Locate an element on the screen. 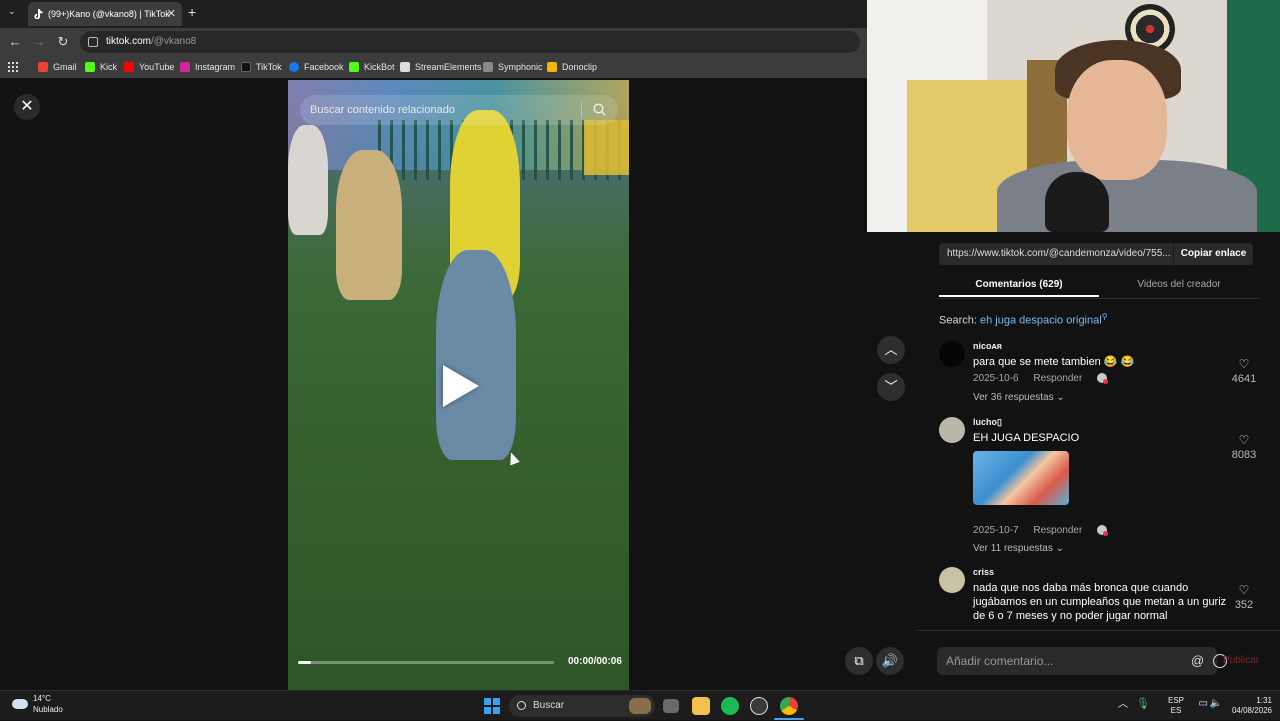 This screenshot has width=1280, height=721. close-icon: ✕ is located at coordinates (27, 106).